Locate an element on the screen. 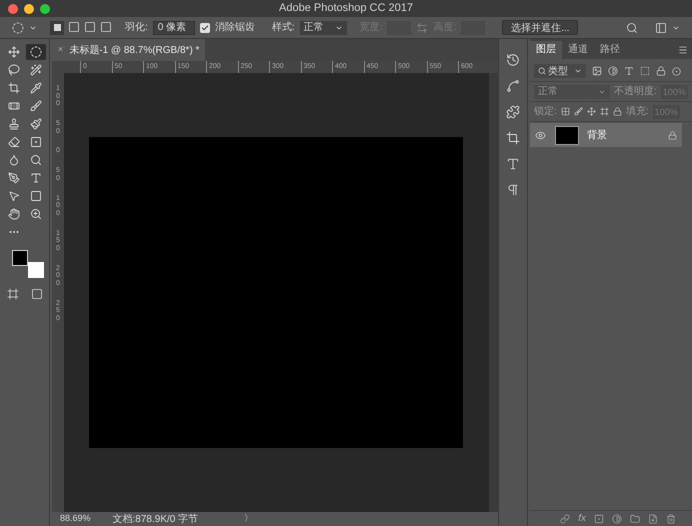  folder-icon is located at coordinates (635, 519).